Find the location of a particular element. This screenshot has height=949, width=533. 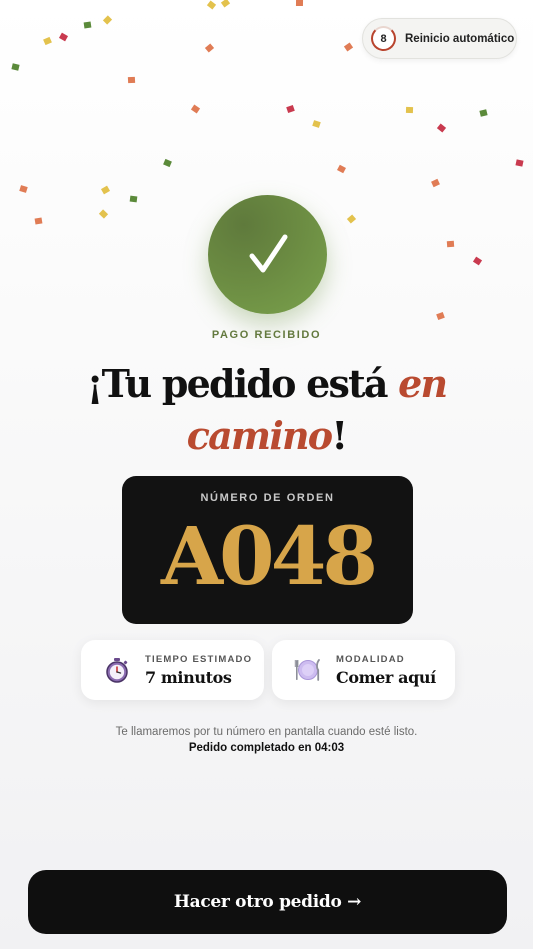

countdown-ring: 8 is located at coordinates (383, 38).